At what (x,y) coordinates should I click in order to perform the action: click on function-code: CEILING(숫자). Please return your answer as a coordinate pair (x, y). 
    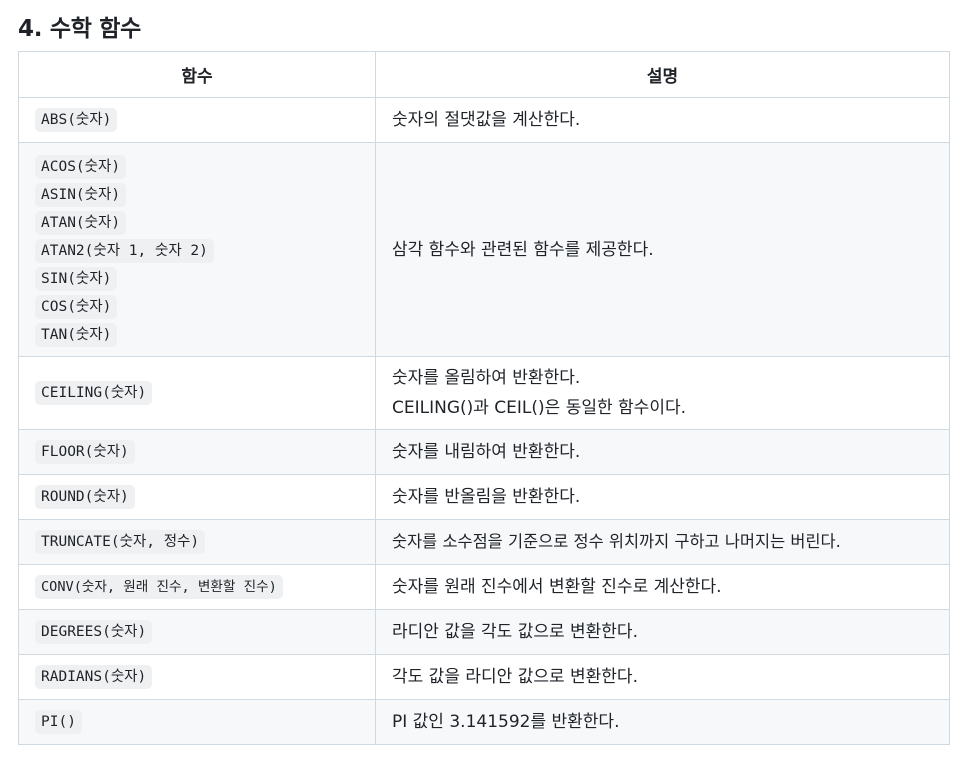
    Looking at the image, I should click on (94, 393).